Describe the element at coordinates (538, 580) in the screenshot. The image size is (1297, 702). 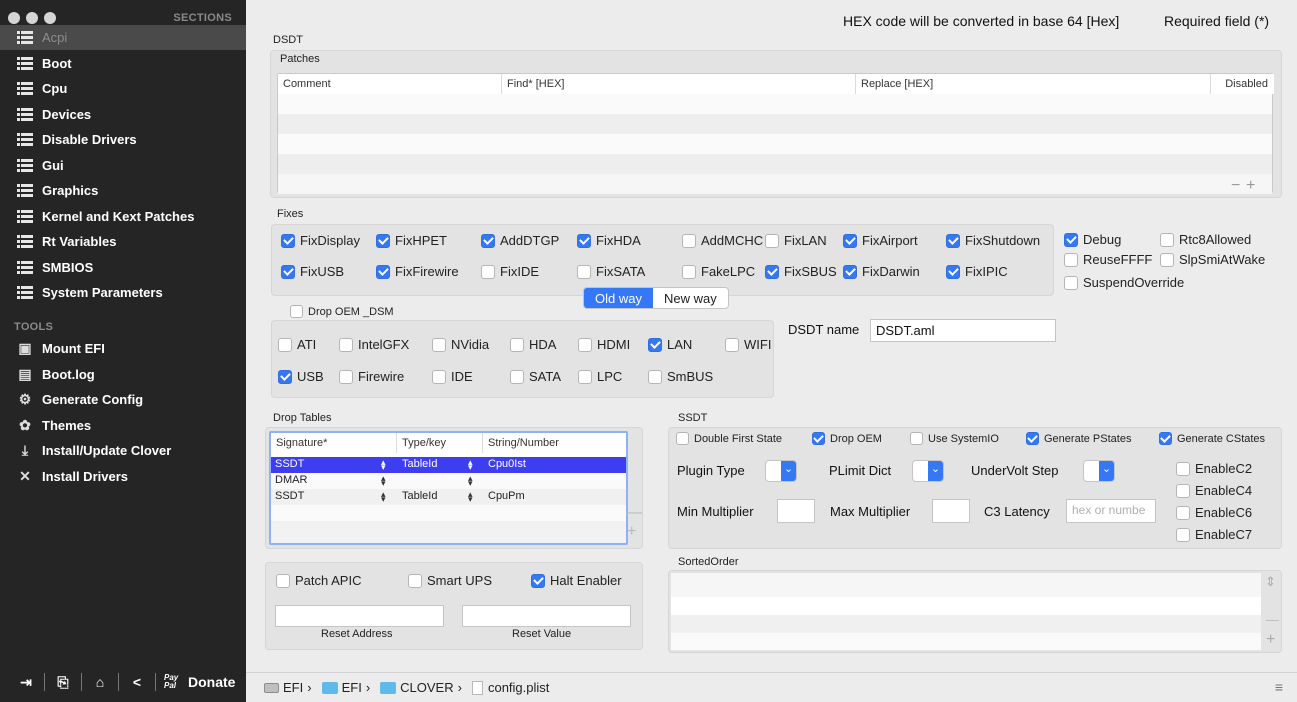
I see `halt-enabler-checkbox` at that location.